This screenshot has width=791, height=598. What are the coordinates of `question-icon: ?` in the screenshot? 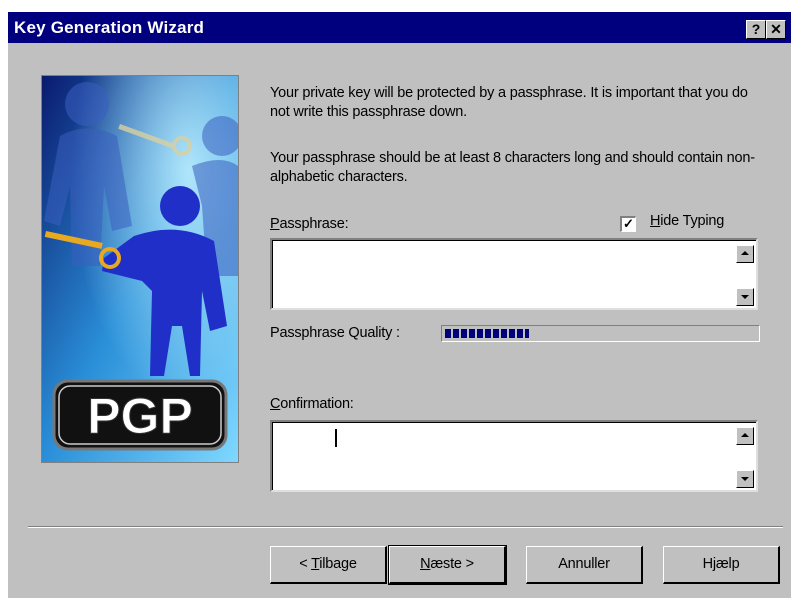 It's located at (756, 29).